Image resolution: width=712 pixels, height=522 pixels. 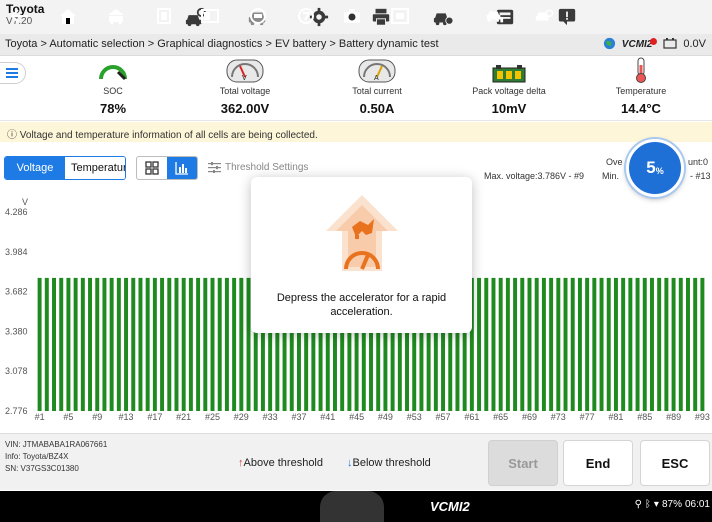 I want to click on car-home-icon, so click(x=116, y=16).